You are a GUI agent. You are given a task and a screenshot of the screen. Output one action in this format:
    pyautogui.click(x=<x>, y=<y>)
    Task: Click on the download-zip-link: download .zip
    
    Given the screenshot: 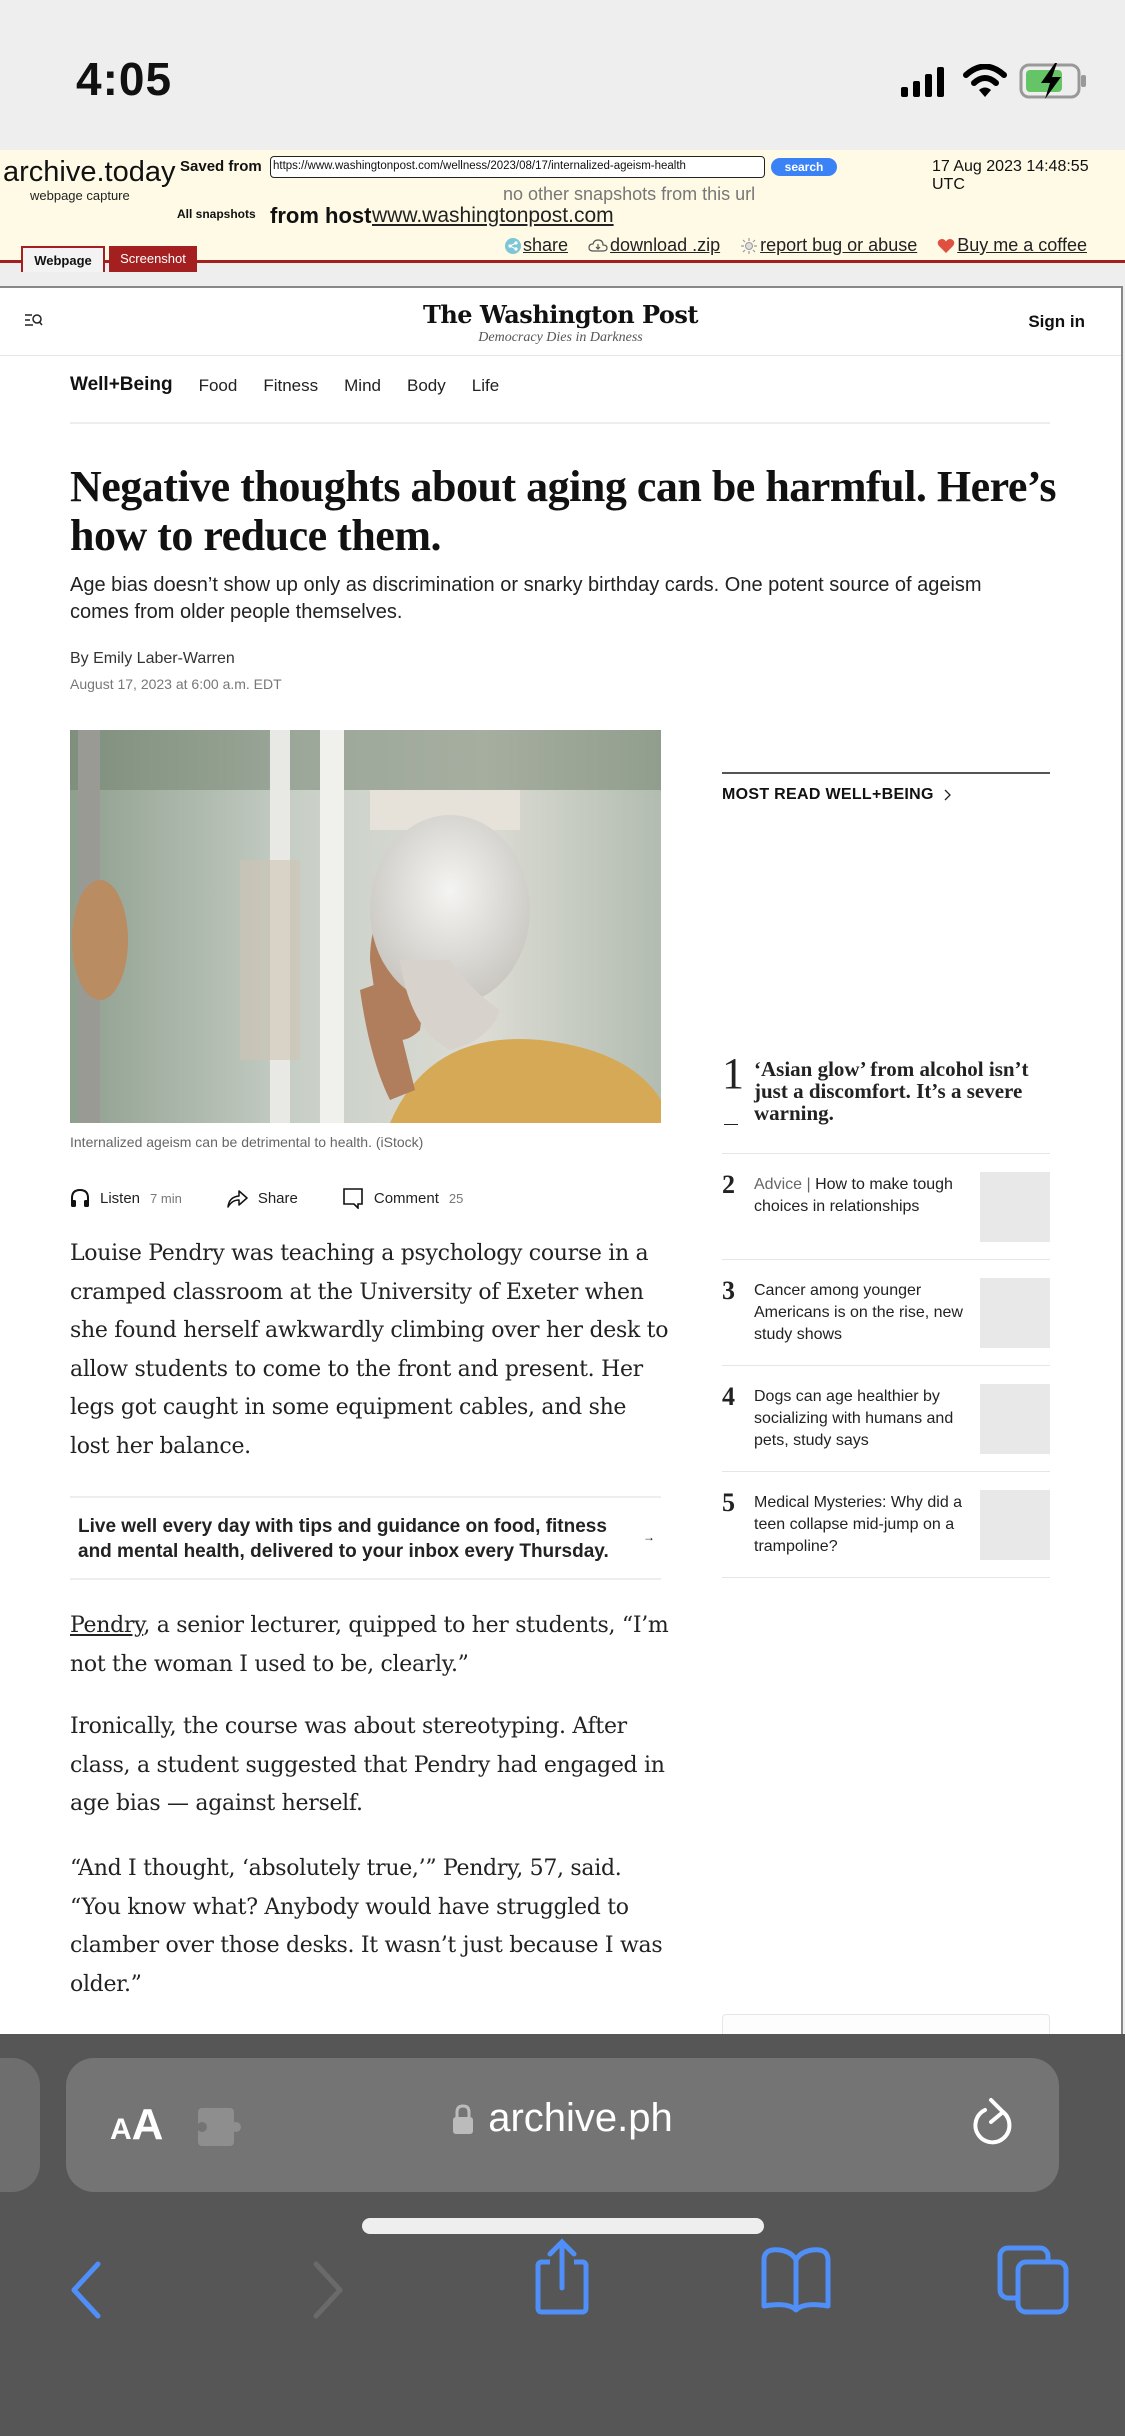 What is the action you would take?
    pyautogui.click(x=654, y=245)
    